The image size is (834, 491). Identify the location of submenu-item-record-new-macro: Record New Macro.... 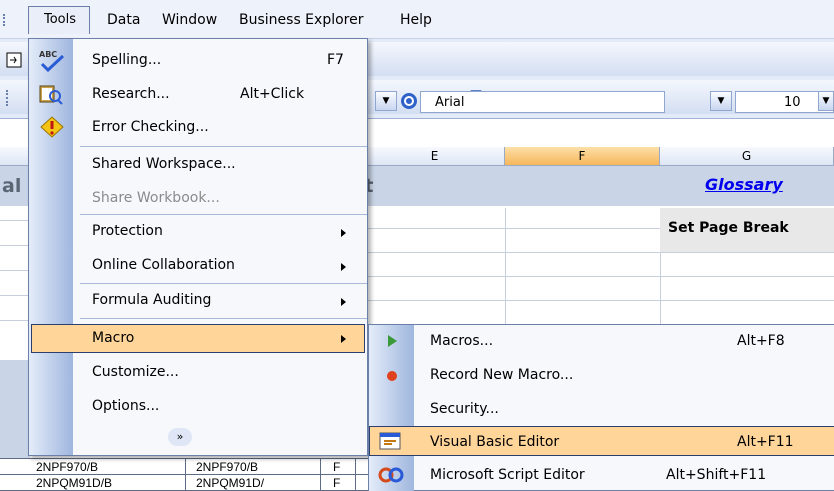
(501, 375).